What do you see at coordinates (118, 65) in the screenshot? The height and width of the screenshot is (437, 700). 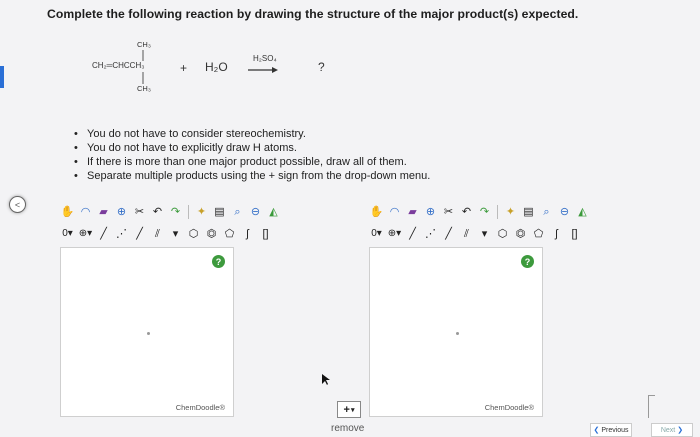 I see `reactant-formula: CH₂═CHCCH₃` at bounding box center [118, 65].